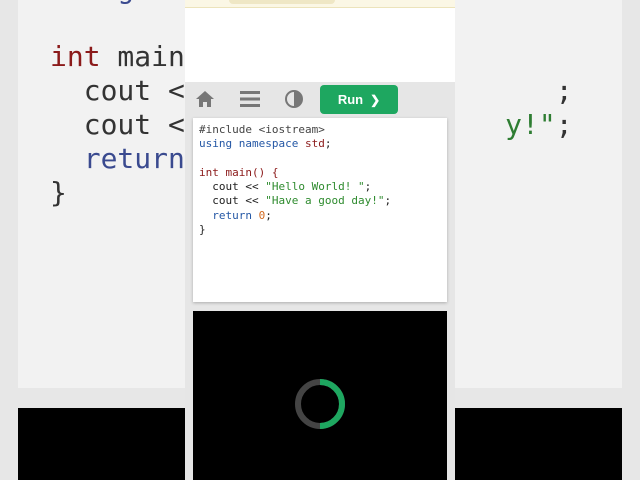 This screenshot has height=480, width=640. I want to click on code-token: "Hello World! ", so click(315, 187).